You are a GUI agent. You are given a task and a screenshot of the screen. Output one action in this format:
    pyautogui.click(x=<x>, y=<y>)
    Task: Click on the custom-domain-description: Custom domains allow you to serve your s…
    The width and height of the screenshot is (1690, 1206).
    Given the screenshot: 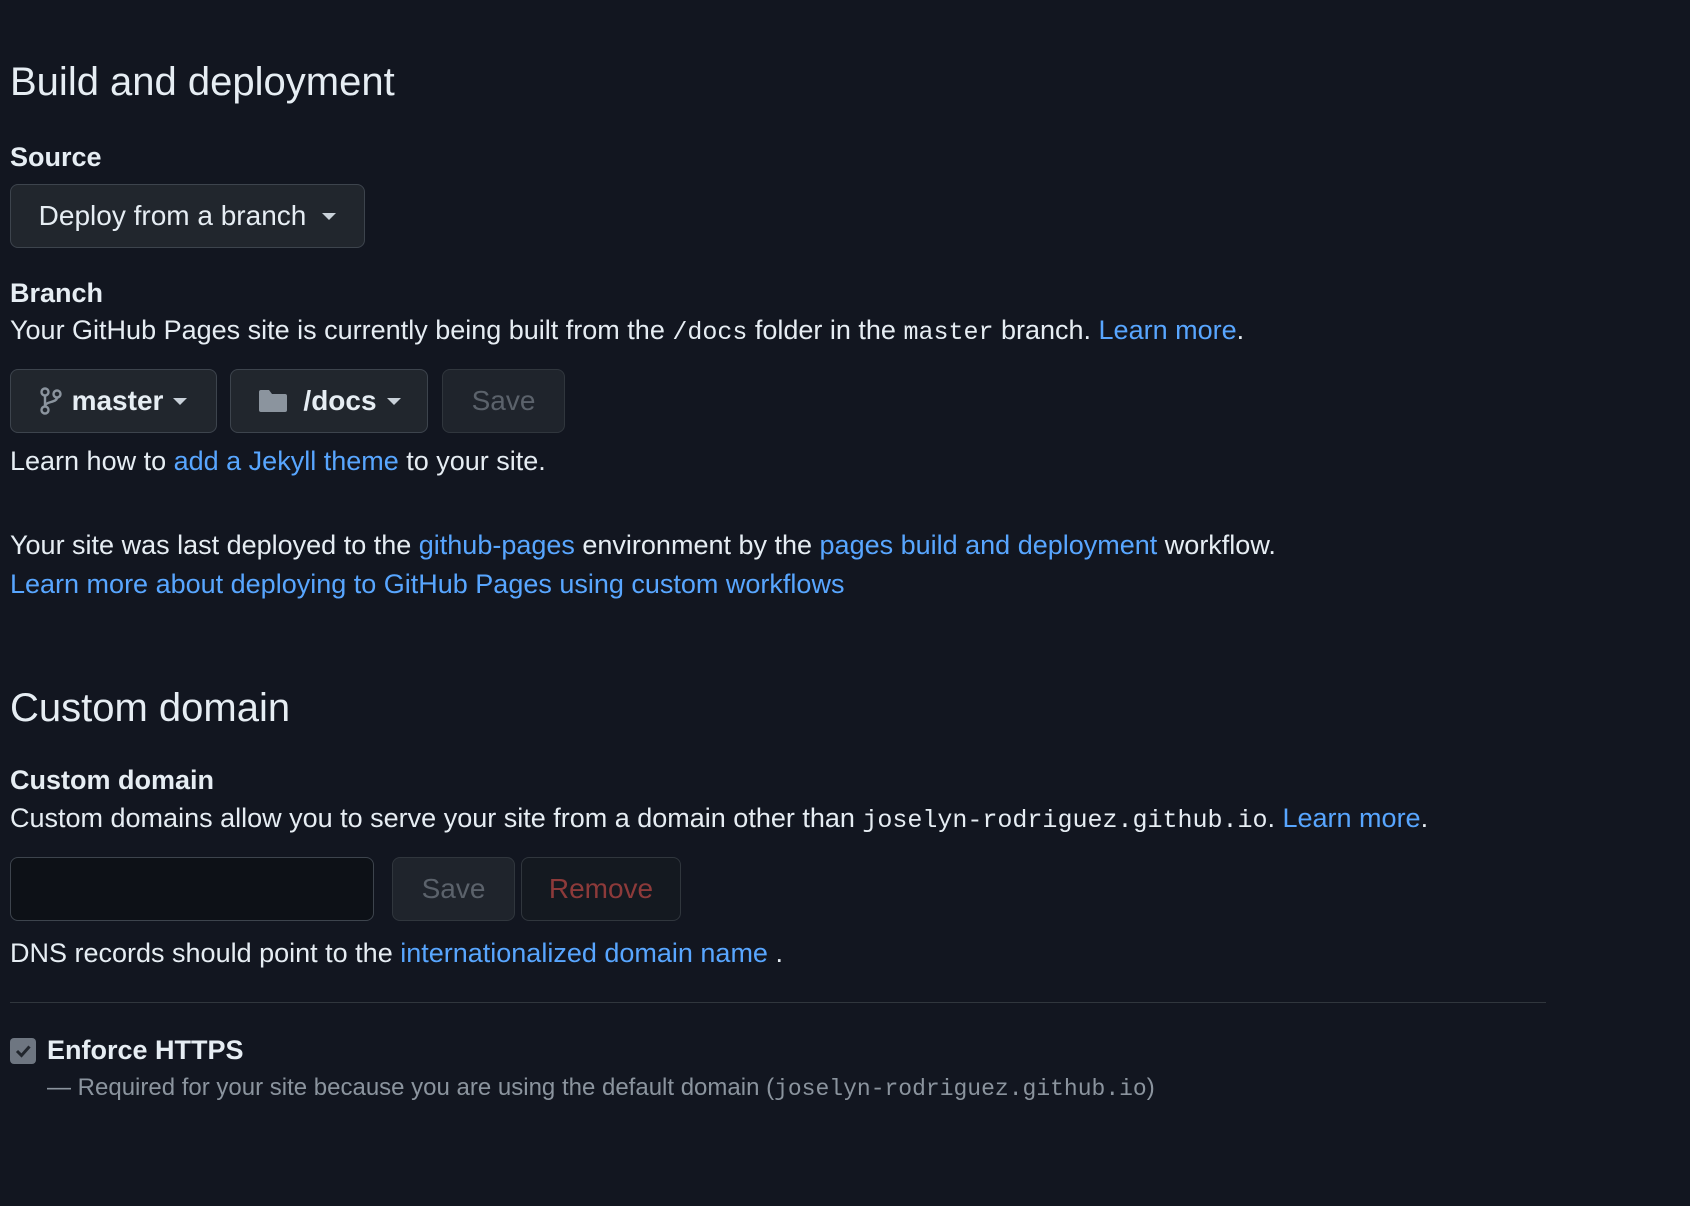 What is the action you would take?
    pyautogui.click(x=719, y=819)
    